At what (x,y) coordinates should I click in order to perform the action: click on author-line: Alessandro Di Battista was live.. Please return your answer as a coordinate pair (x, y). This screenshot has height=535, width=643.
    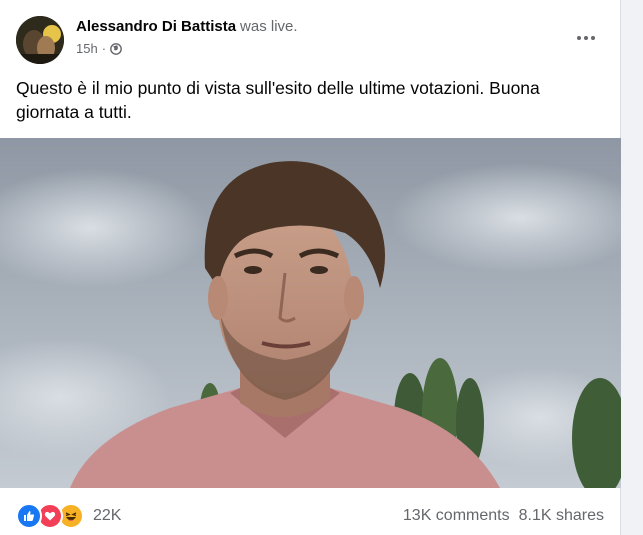
    Looking at the image, I should click on (187, 27).